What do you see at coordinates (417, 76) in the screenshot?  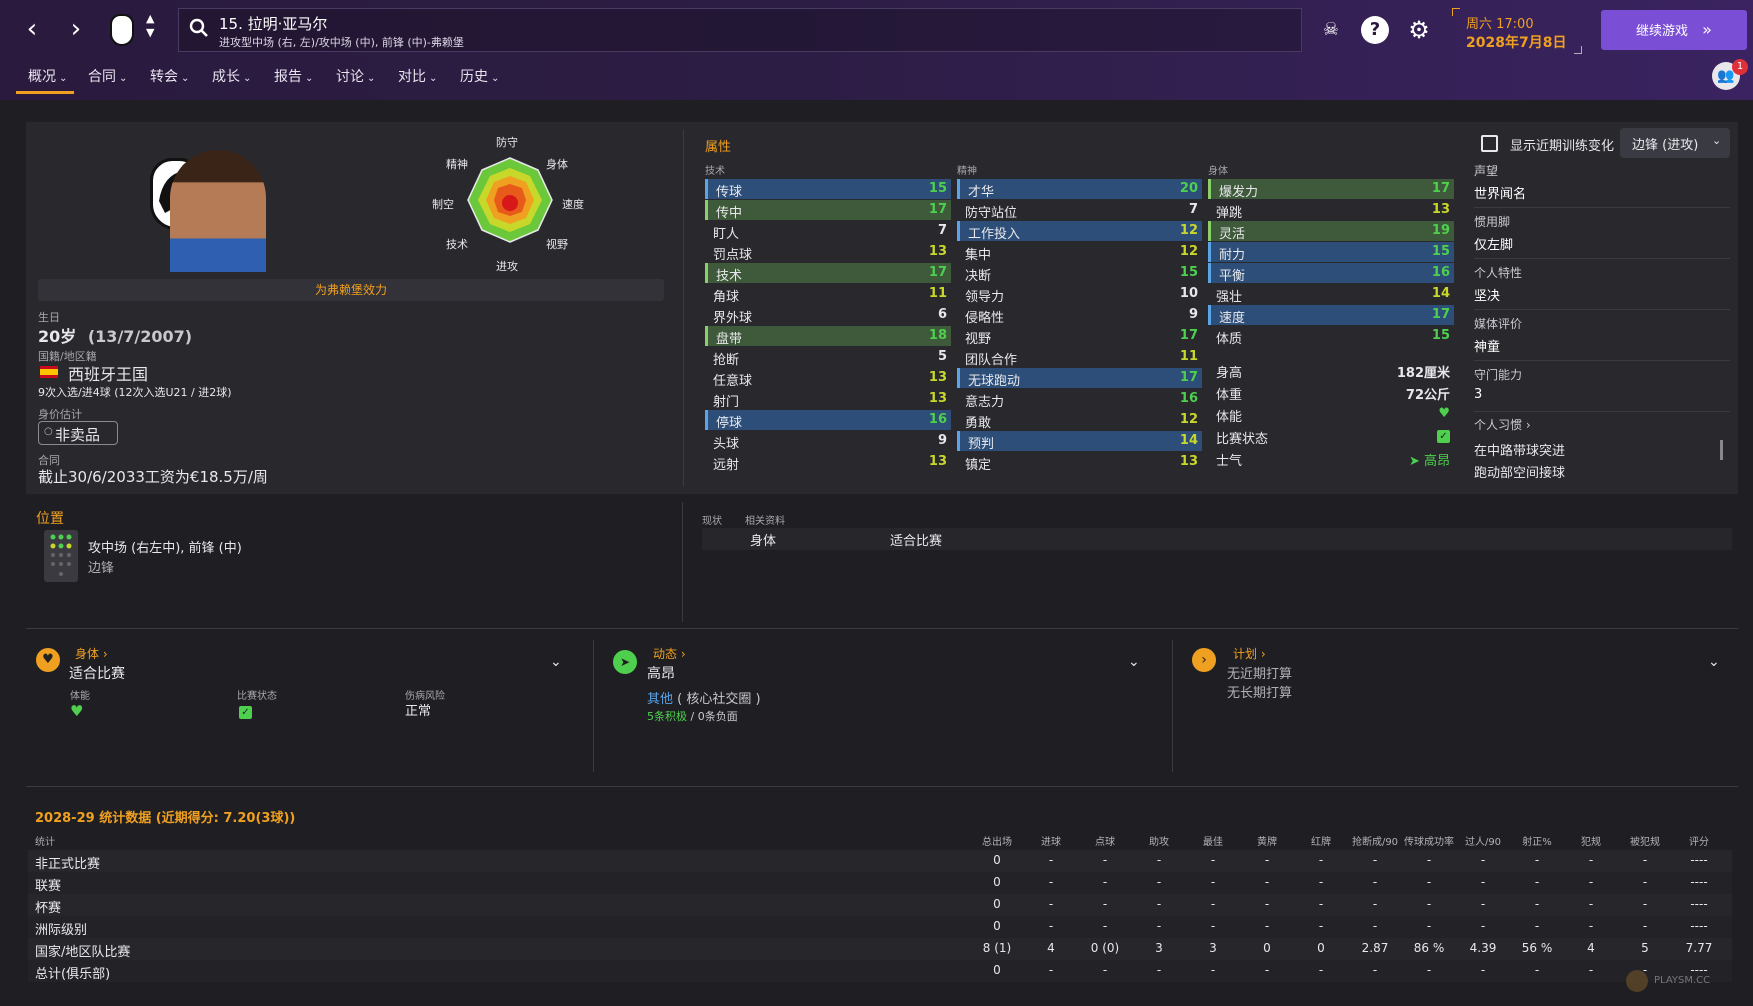 I see `tab-compare: 对比 ⌄` at bounding box center [417, 76].